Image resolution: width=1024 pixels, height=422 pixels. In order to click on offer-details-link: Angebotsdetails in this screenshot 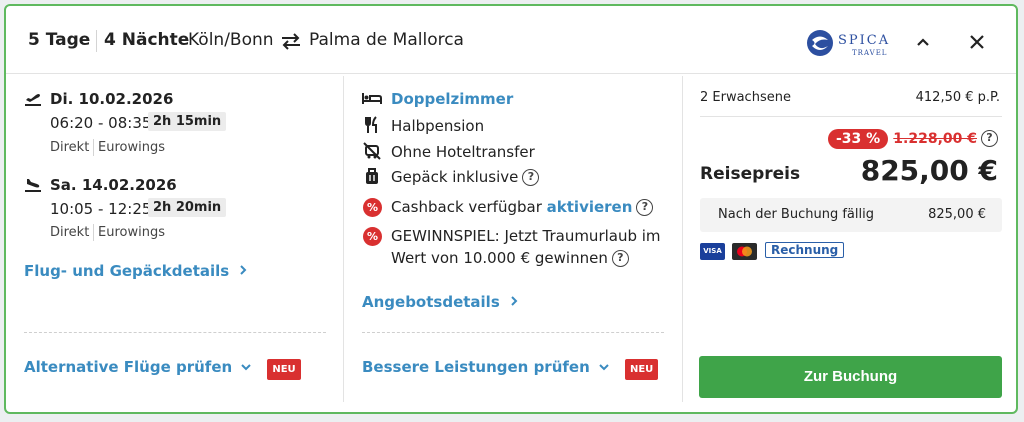, I will do `click(440, 301)`.